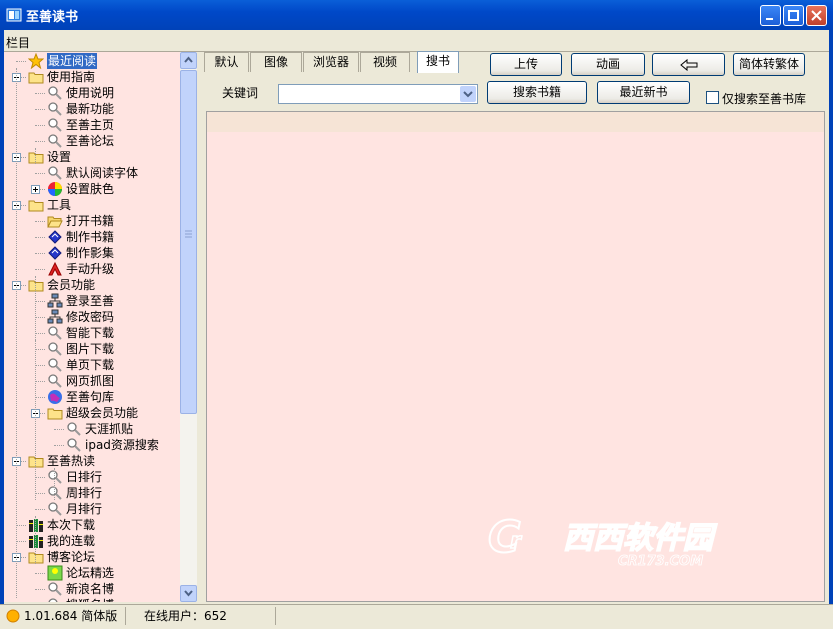 The width and height of the screenshot is (833, 629). I want to click on back-button, so click(688, 64).